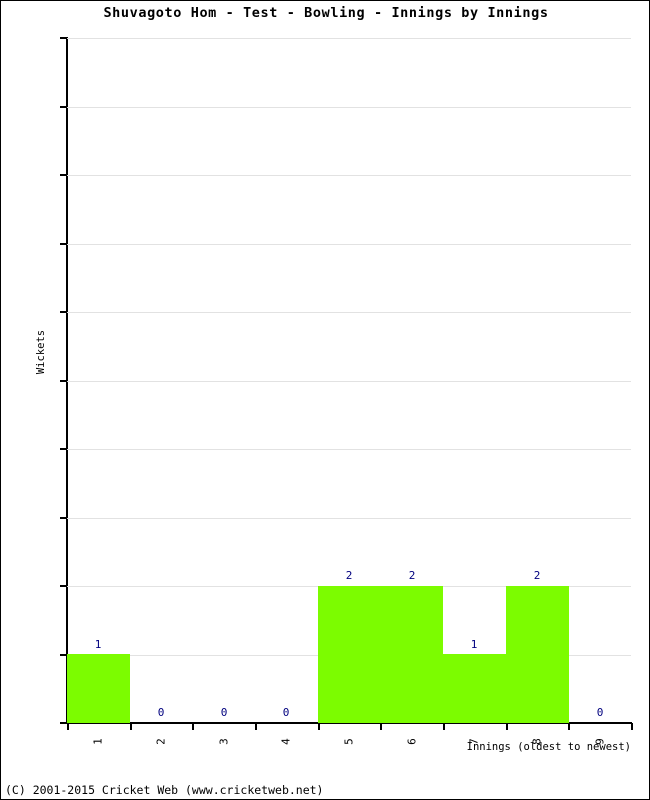  I want to click on y-axis-title: Wickets, so click(41, 352).